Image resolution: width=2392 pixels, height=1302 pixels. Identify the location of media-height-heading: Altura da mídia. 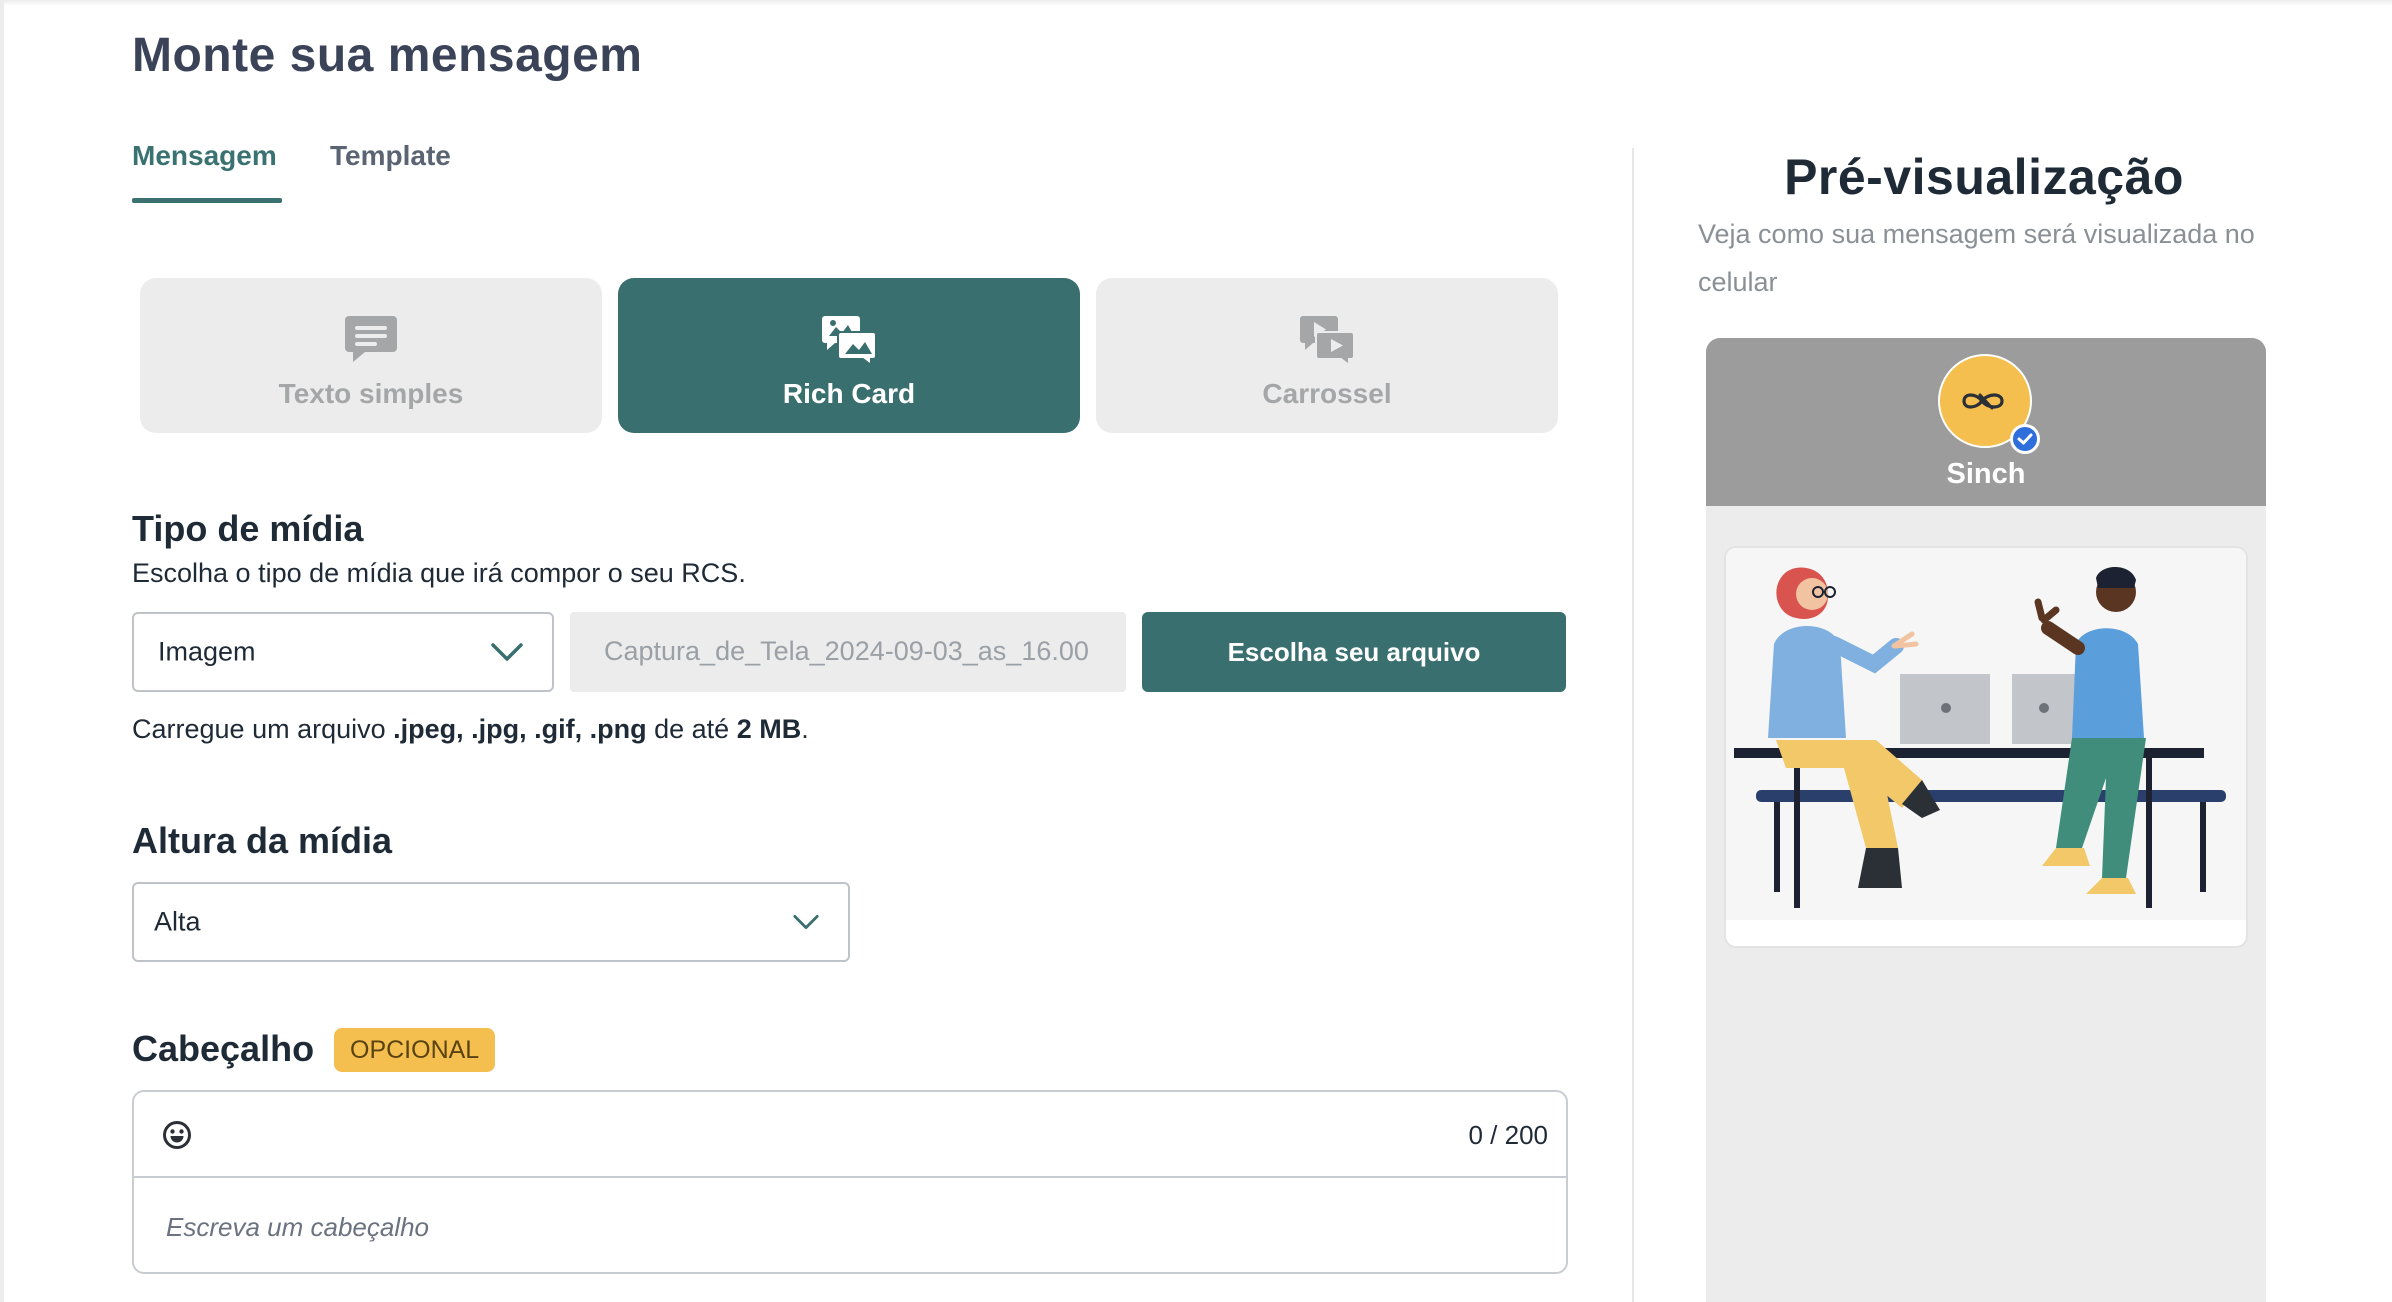
(262, 840).